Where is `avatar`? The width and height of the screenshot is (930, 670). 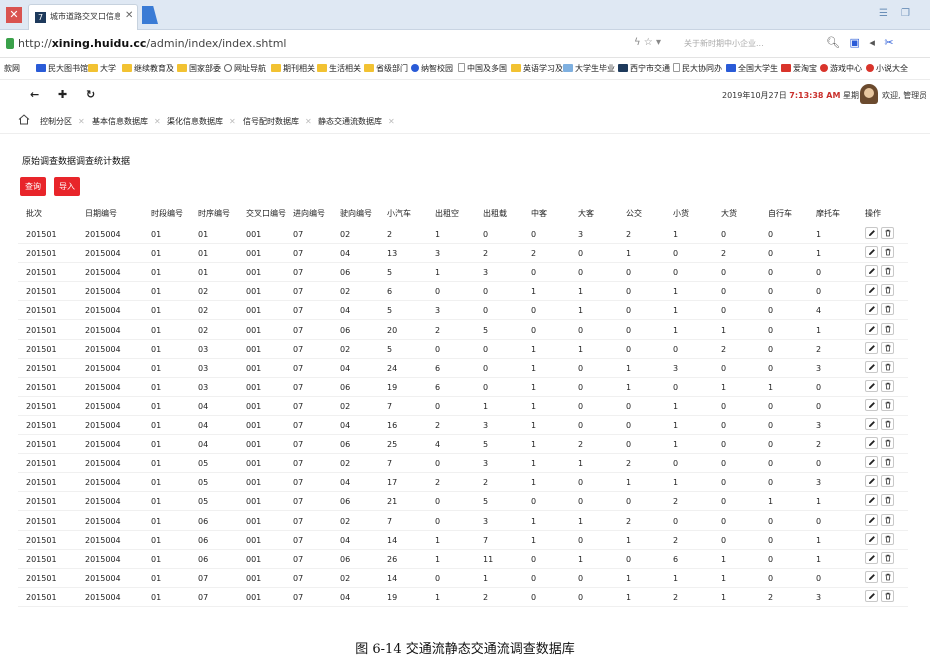
avatar is located at coordinates (869, 94).